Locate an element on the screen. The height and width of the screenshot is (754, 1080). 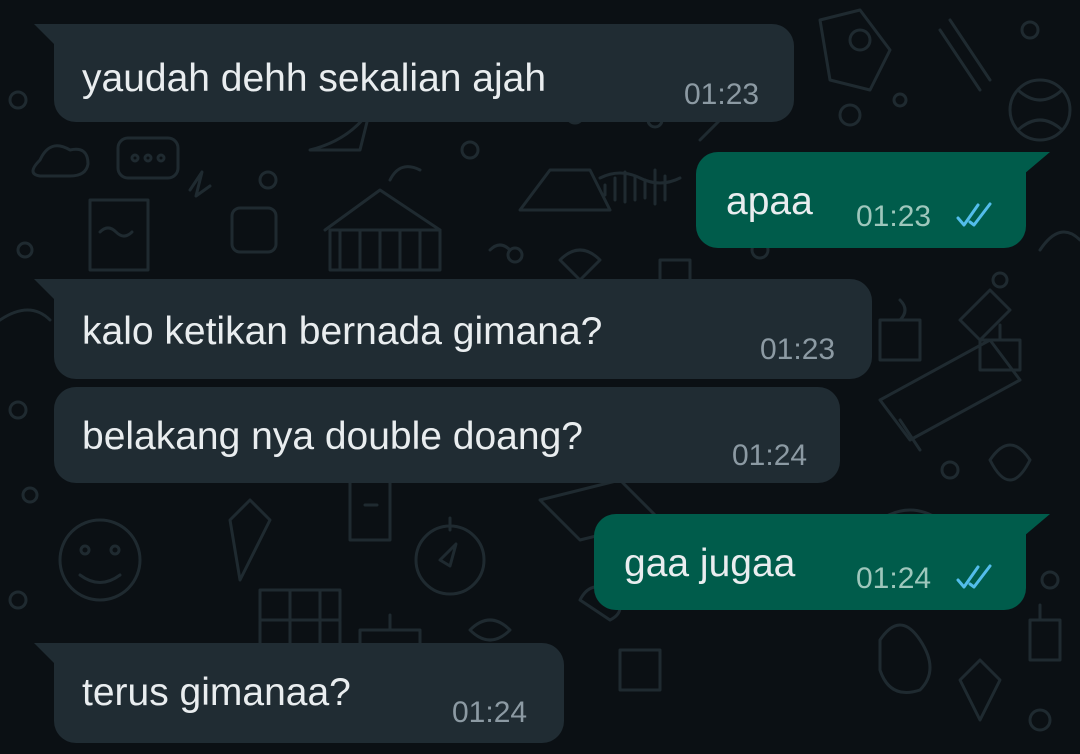
message-text: kalo ketikan bernada gimana? is located at coordinates (342, 331).